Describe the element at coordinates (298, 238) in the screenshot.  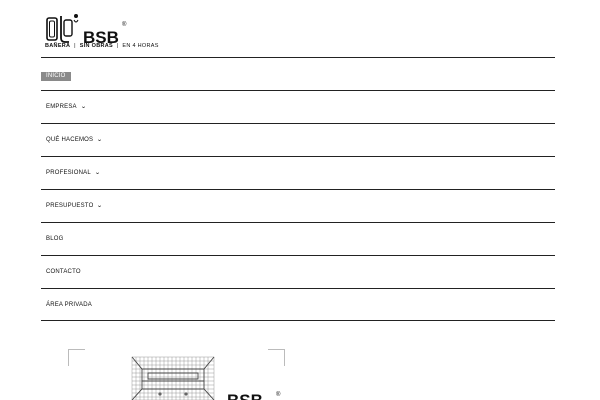
I see `nav-item-blog: BLOG` at that location.